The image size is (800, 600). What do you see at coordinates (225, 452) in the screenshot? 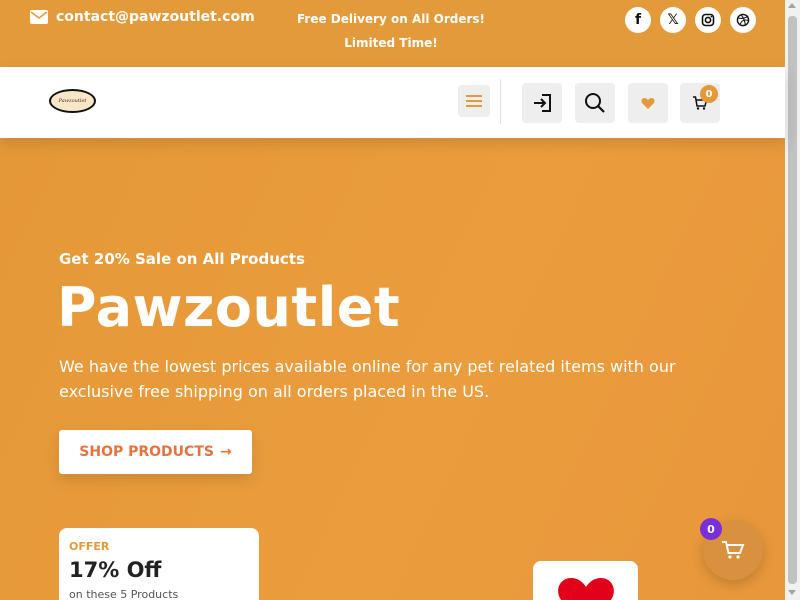
I see `arrow-right-icon: →` at bounding box center [225, 452].